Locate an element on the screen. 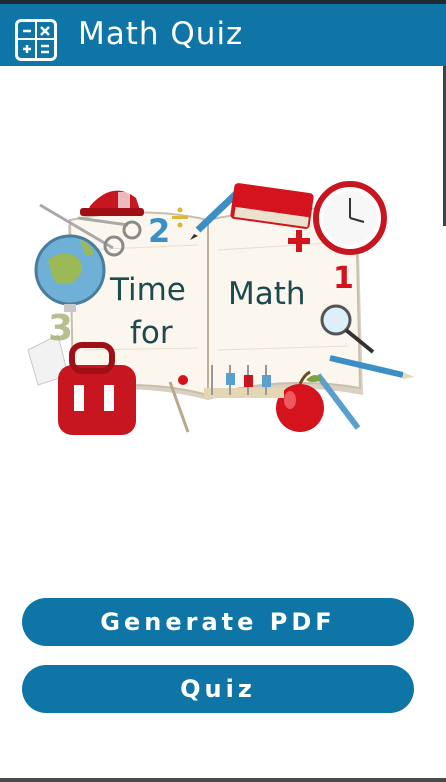  number-one: 1 is located at coordinates (343, 278).